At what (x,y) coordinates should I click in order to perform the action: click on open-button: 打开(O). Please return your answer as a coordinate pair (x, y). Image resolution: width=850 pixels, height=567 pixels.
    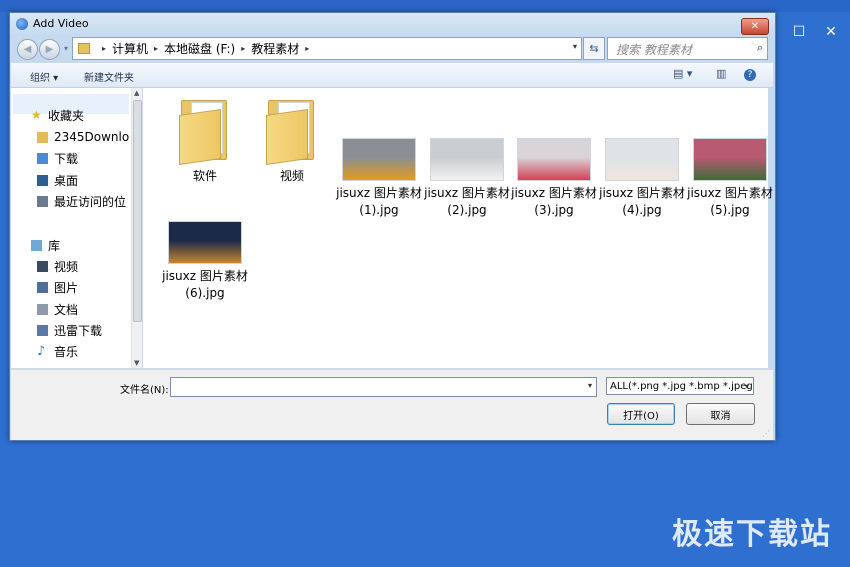
    Looking at the image, I should click on (641, 414).